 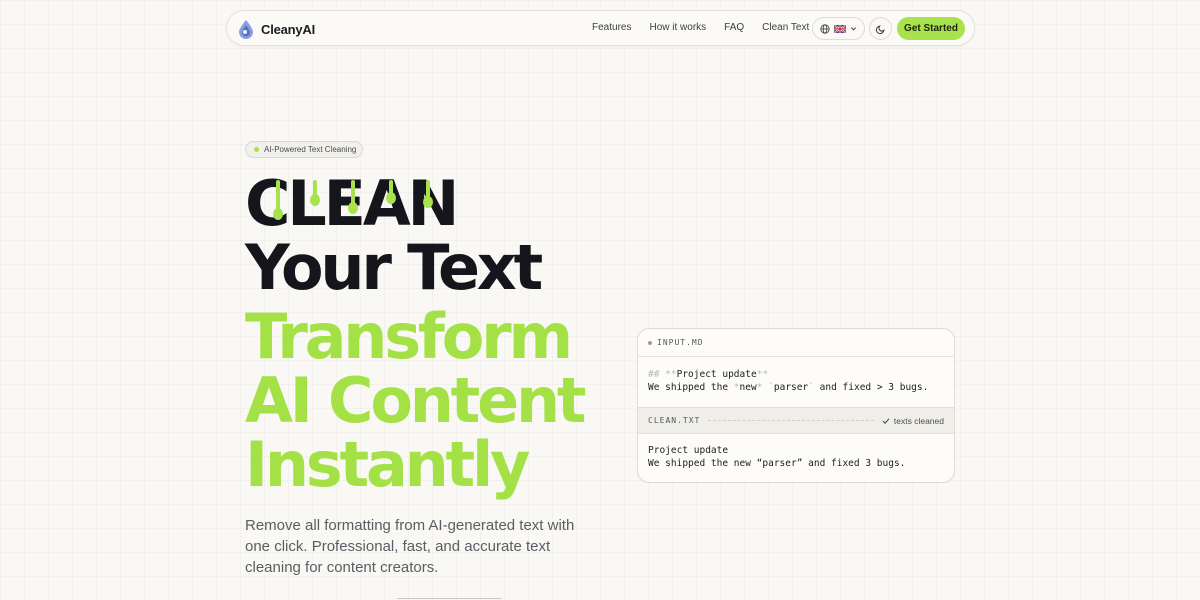 What do you see at coordinates (611, 27) in the screenshot?
I see `nav-link-features: Features` at bounding box center [611, 27].